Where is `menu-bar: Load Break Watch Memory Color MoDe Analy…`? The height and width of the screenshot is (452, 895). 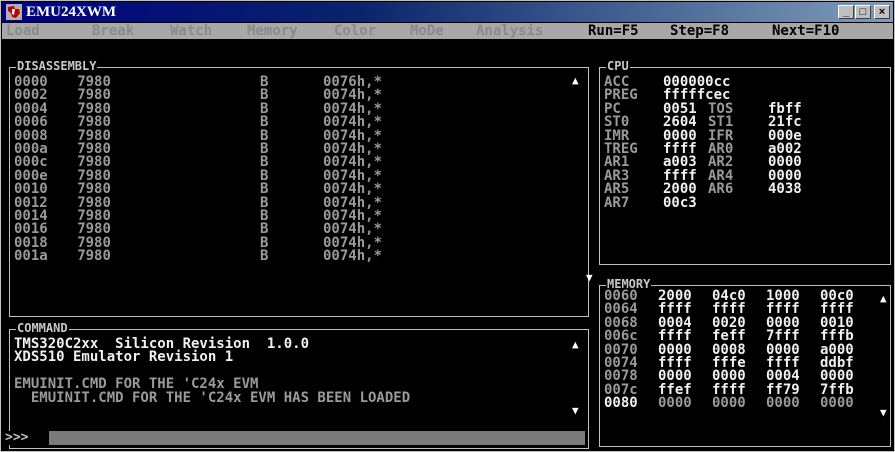 menu-bar: Load Break Watch Memory Color MoDe Analy… is located at coordinates (447, 31).